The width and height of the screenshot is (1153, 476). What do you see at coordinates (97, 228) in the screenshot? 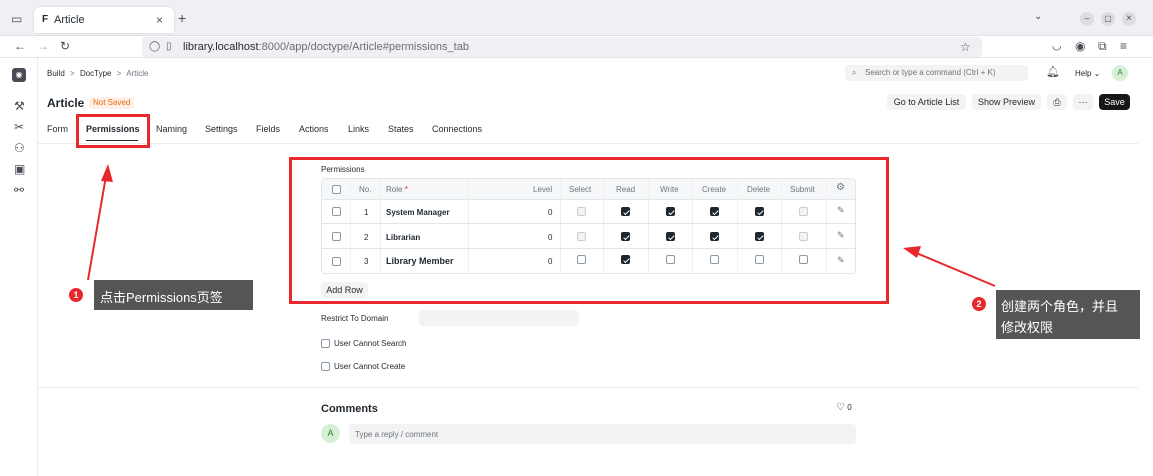
I see `arrow-1-line` at bounding box center [97, 228].